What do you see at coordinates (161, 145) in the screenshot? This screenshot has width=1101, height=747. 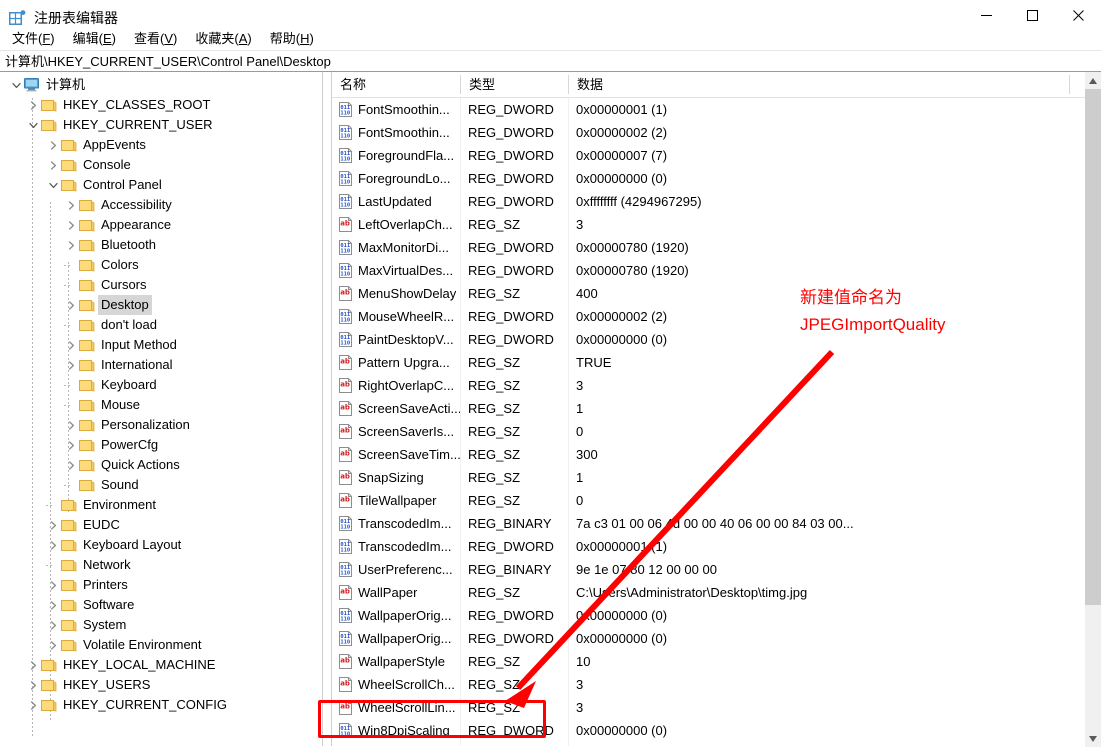 I see `tree-node-appevents: AppEvents` at bounding box center [161, 145].